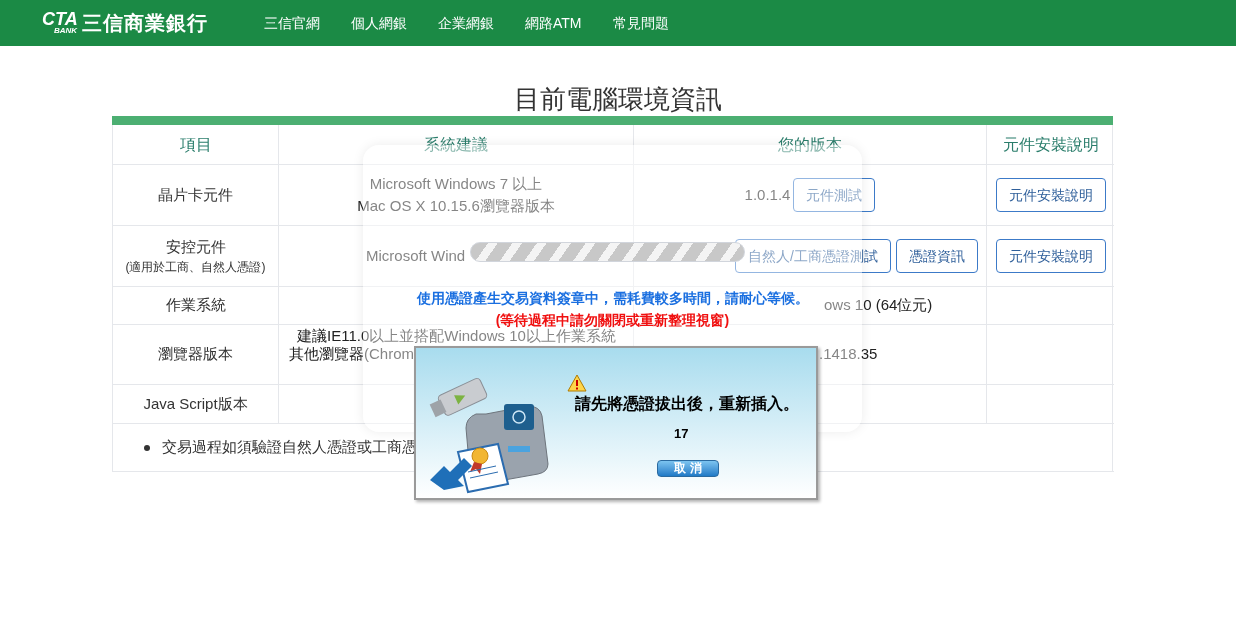 This screenshot has width=1236, height=631. What do you see at coordinates (292, 23) in the screenshot?
I see `nav-link: 三信官網` at bounding box center [292, 23].